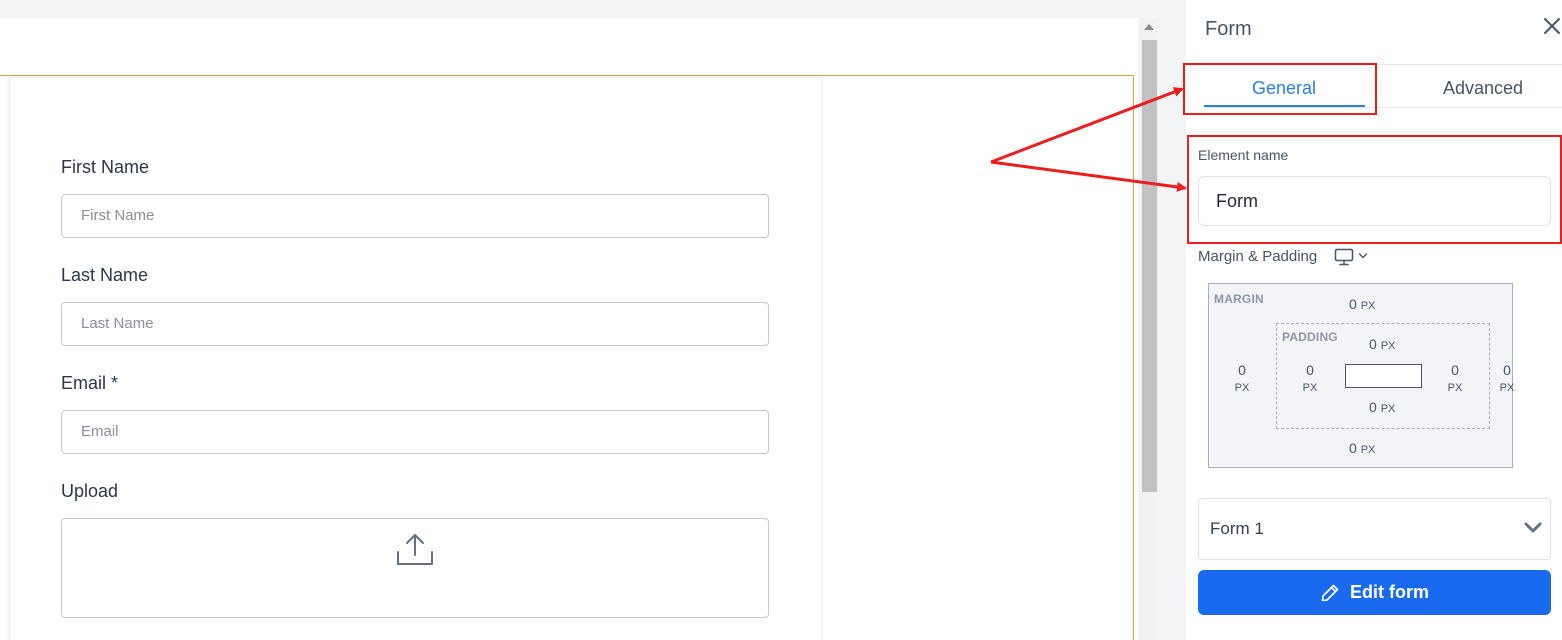  I want to click on content-box, so click(1383, 376).